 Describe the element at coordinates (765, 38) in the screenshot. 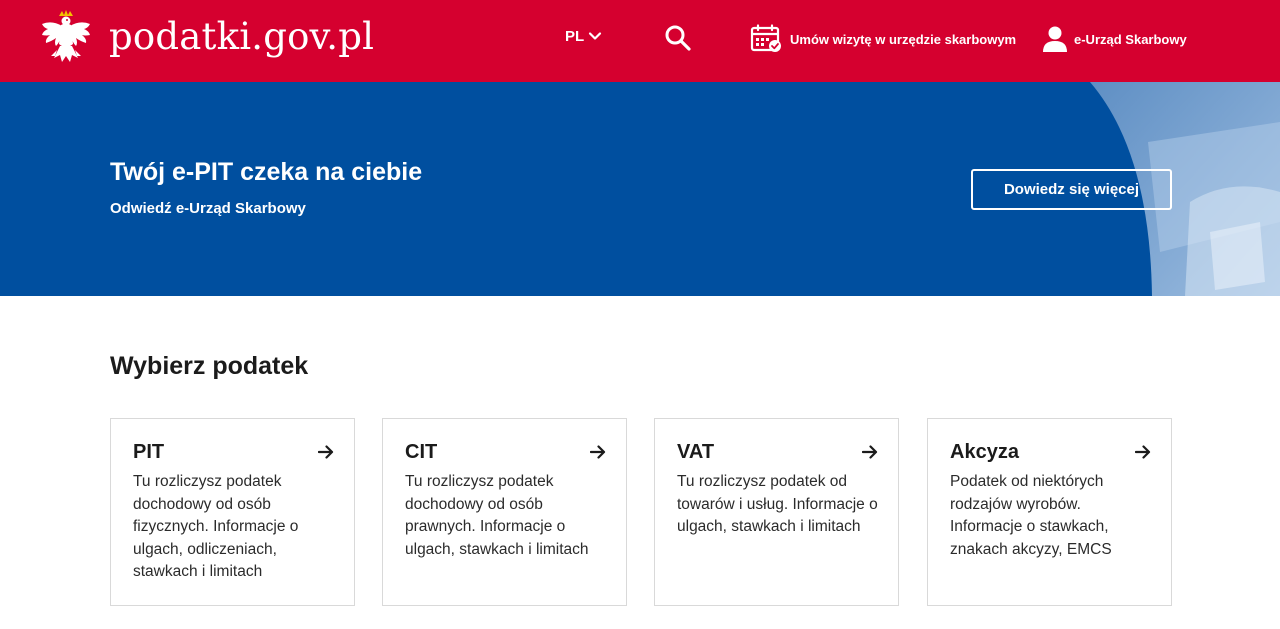

I see `calendar-check-icon` at that location.